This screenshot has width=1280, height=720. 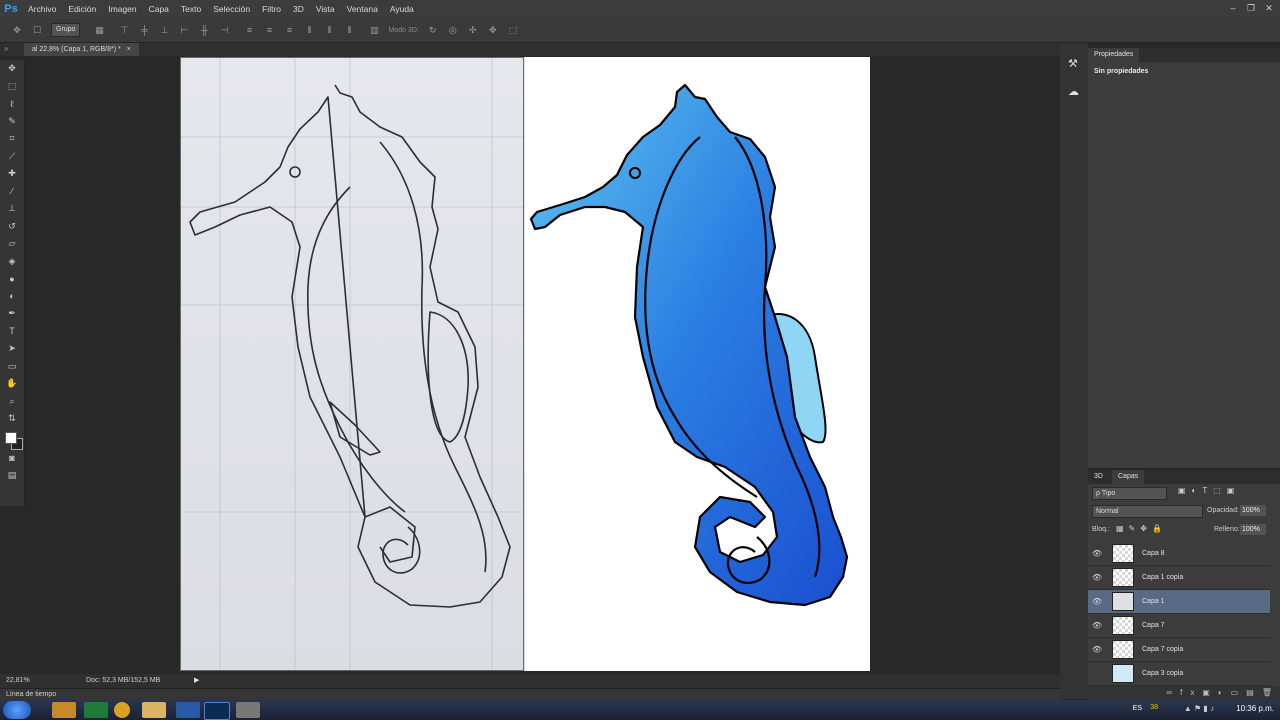 What do you see at coordinates (42, 9) in the screenshot?
I see `menu-archivo: Archivo` at bounding box center [42, 9].